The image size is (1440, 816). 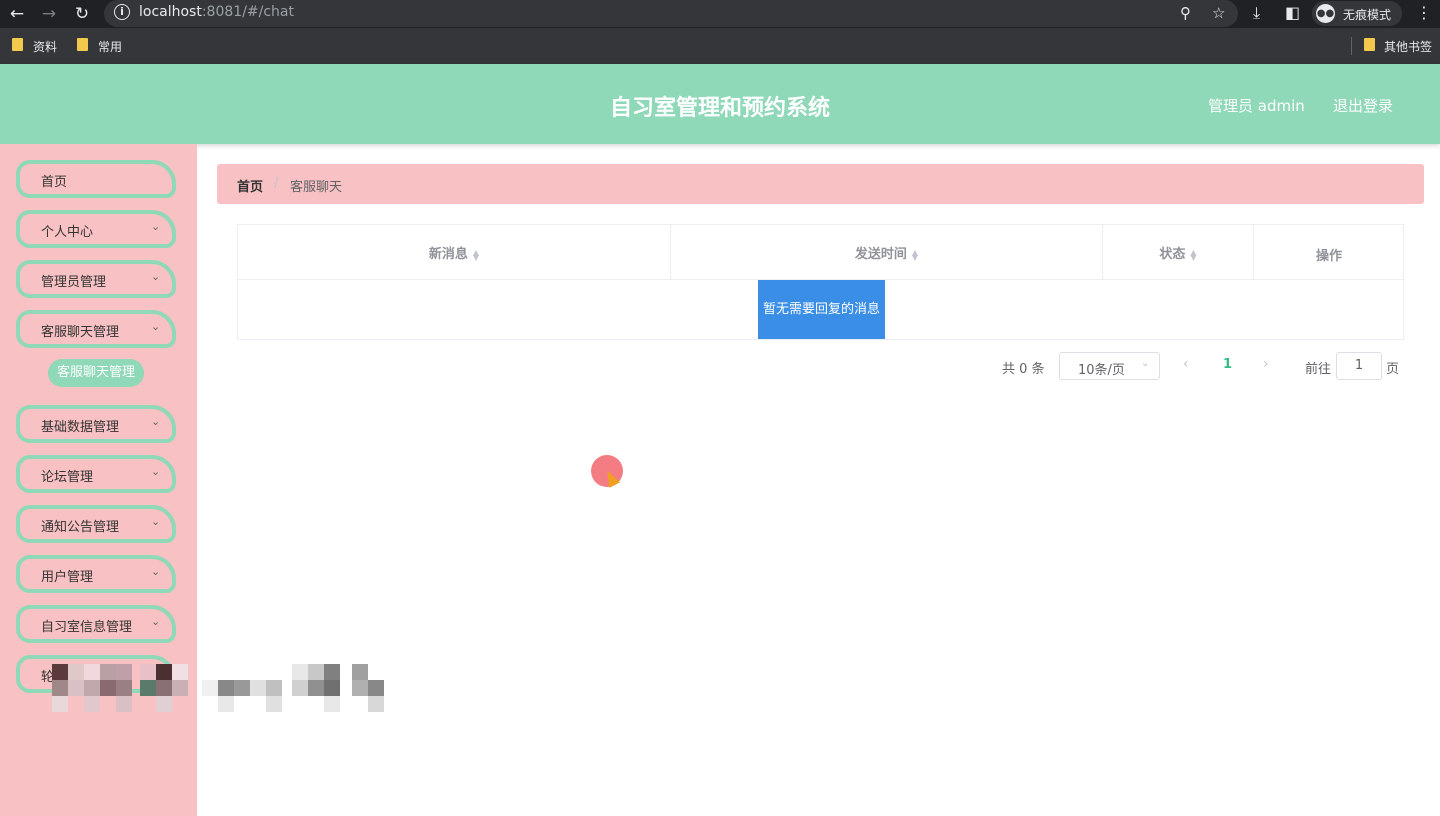 What do you see at coordinates (448, 254) in the screenshot?
I see `column-label: 新消息` at bounding box center [448, 254].